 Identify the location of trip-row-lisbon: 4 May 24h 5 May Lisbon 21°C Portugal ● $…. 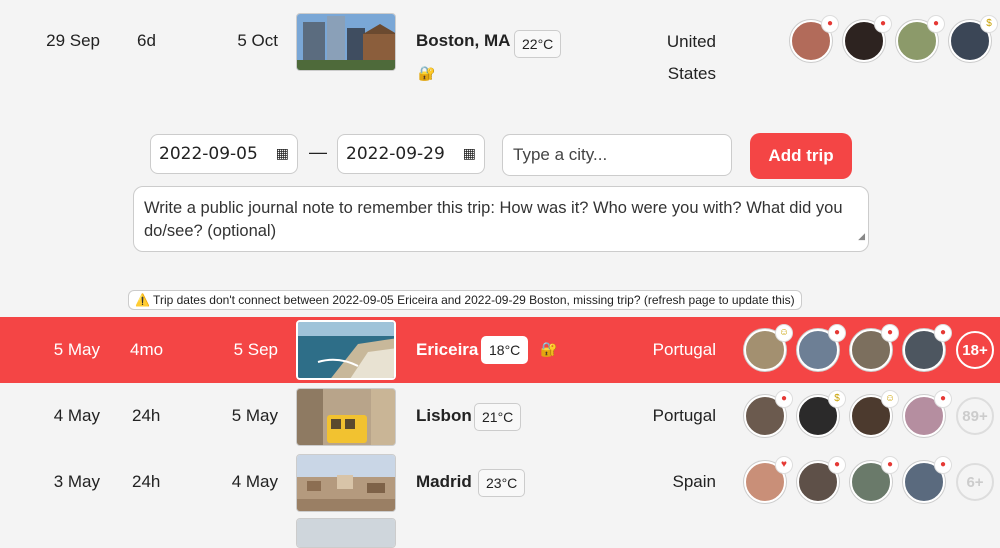
(500, 416).